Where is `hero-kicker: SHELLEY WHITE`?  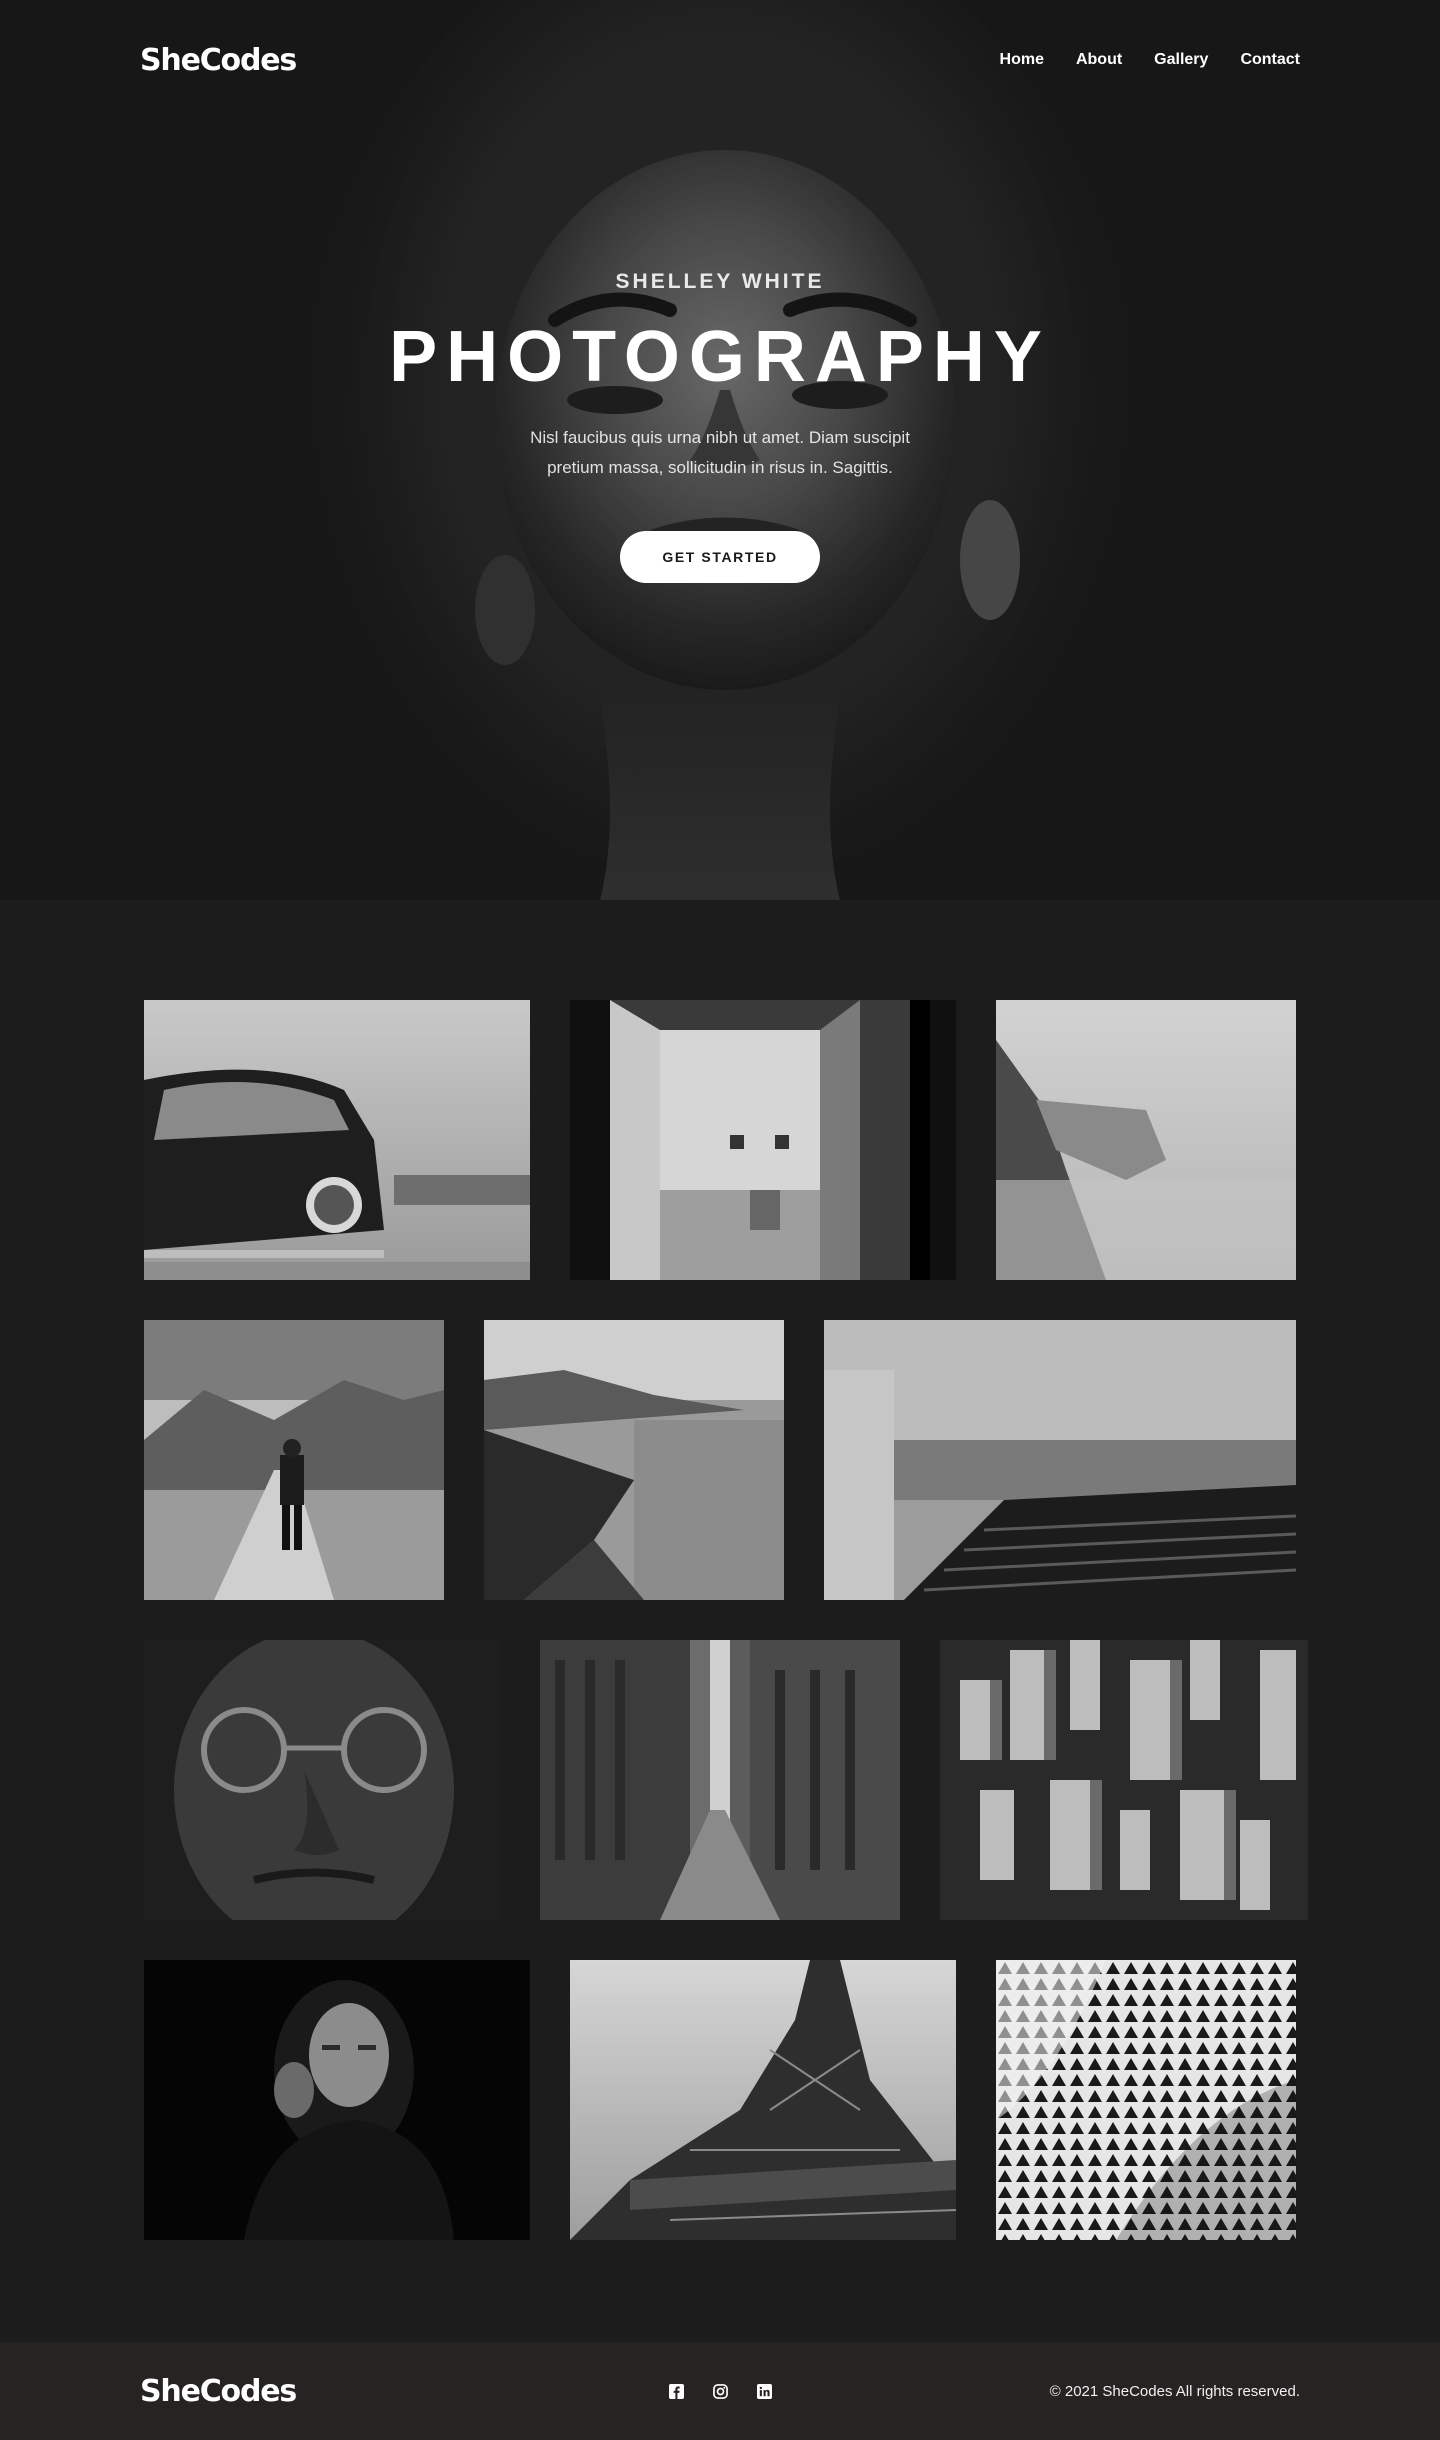 hero-kicker: SHELLEY WHITE is located at coordinates (720, 281).